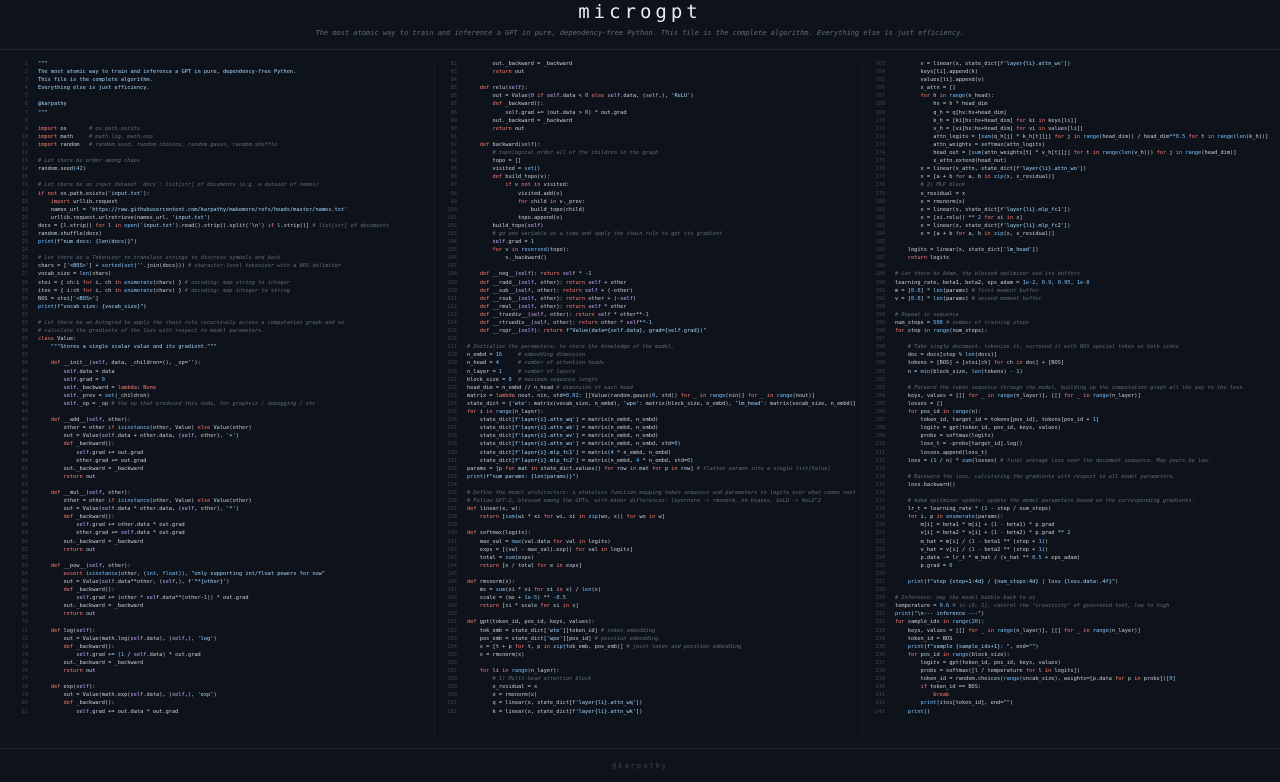  I want to click on line-number: 224, so click(880, 557).